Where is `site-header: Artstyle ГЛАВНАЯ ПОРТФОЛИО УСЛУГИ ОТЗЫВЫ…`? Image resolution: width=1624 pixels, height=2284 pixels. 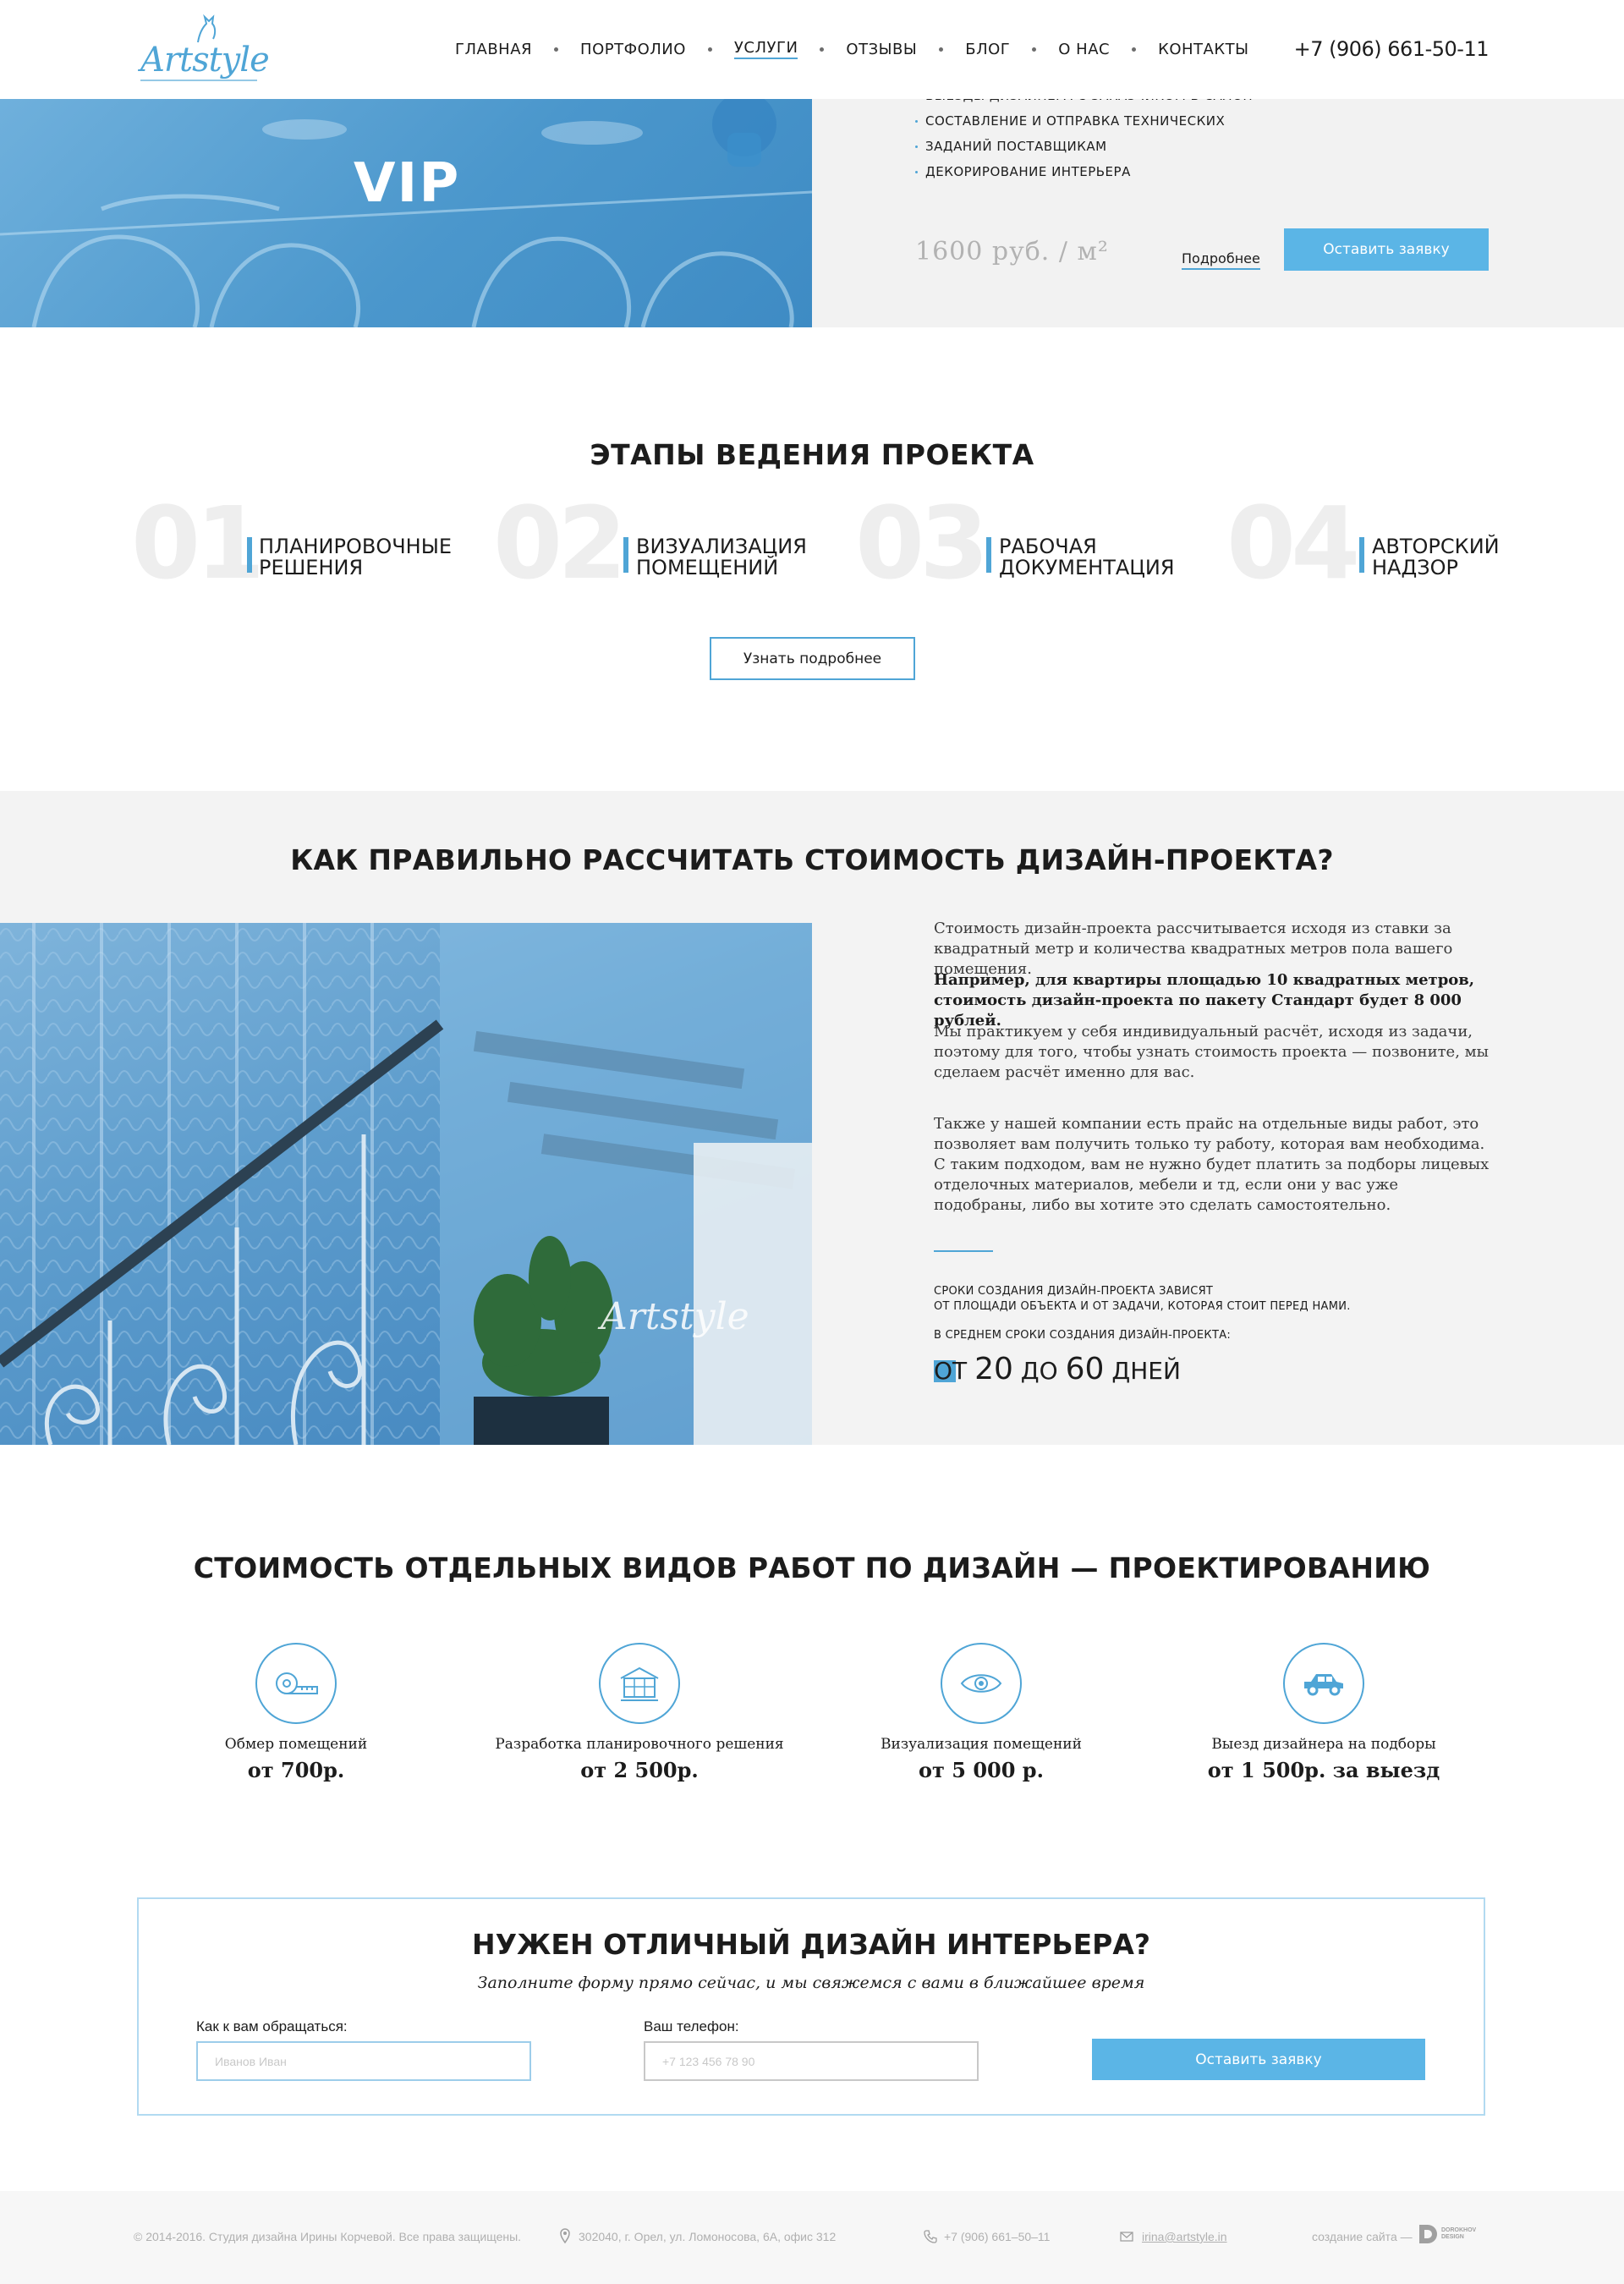
site-header: Artstyle ГЛАВНАЯ ПОРТФОЛИО УСЛУГИ ОТЗЫВЫ… is located at coordinates (812, 50).